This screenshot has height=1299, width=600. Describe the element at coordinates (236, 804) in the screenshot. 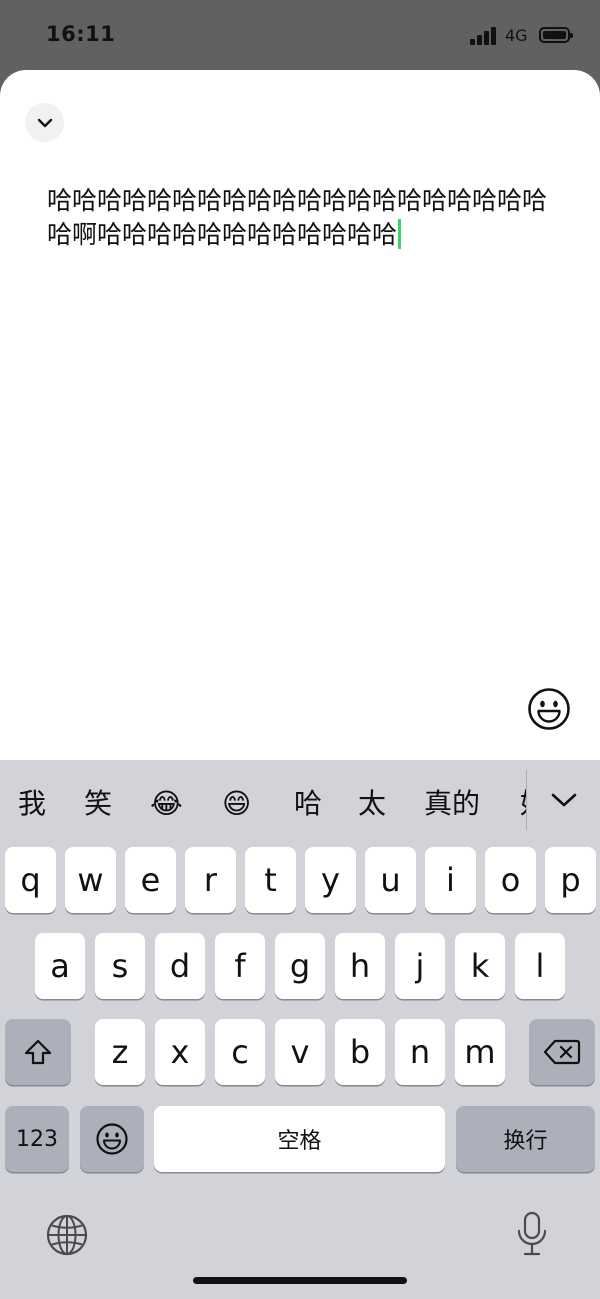

I see `candidate-item: 😄` at that location.